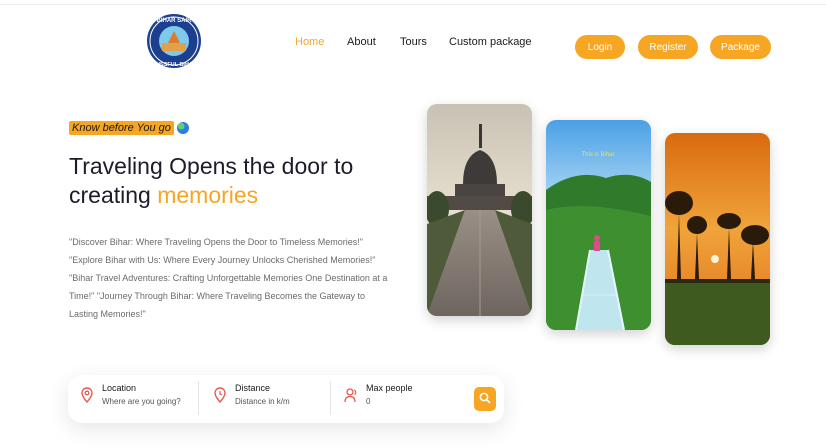 The width and height of the screenshot is (826, 448). What do you see at coordinates (174, 21) in the screenshot?
I see `logo-top-text: BIHAR SAIR` at bounding box center [174, 21].